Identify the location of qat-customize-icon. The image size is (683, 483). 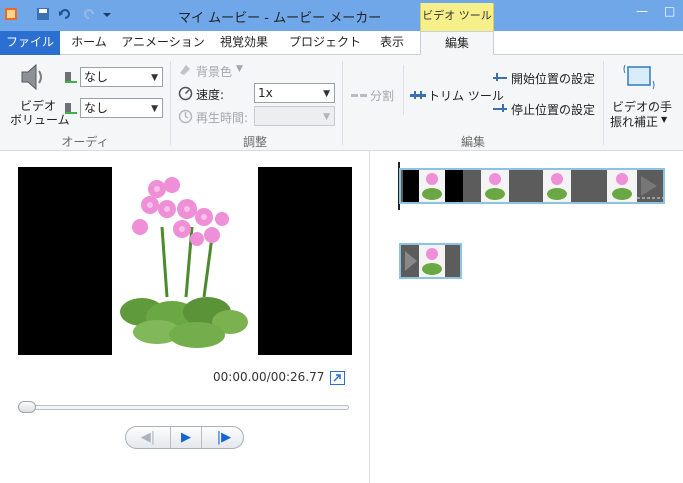
(107, 14).